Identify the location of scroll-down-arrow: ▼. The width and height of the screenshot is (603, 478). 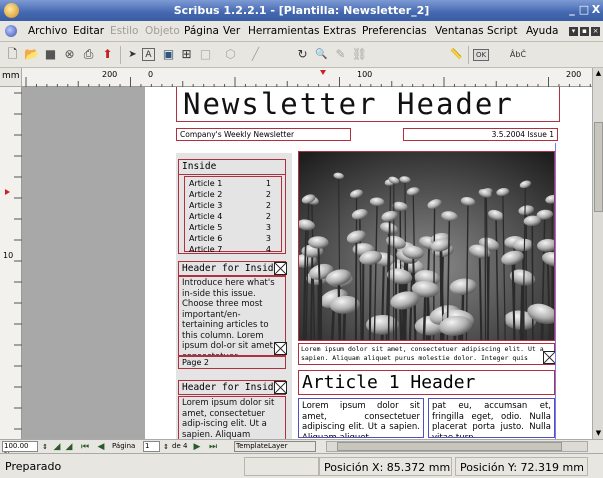
(598, 433).